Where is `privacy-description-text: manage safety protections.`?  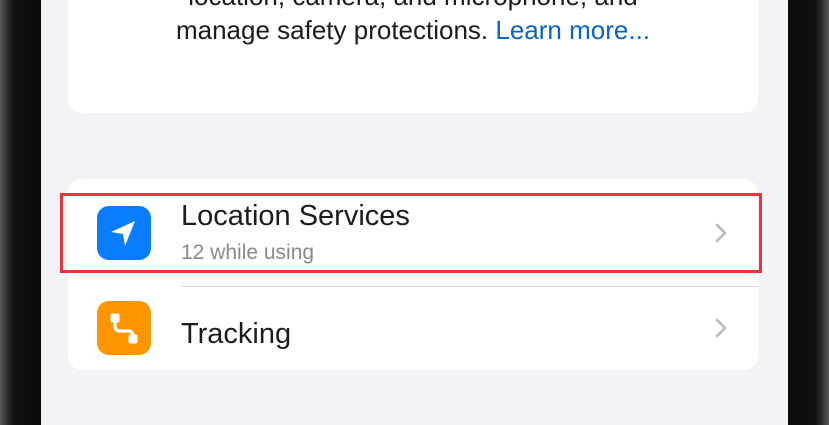
privacy-description-text: manage safety protections. is located at coordinates (332, 30).